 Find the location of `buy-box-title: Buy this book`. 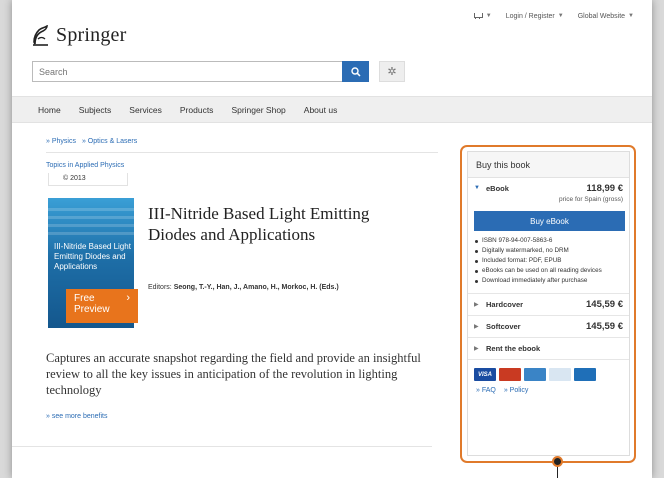

buy-box-title: Buy this book is located at coordinates (548, 165).